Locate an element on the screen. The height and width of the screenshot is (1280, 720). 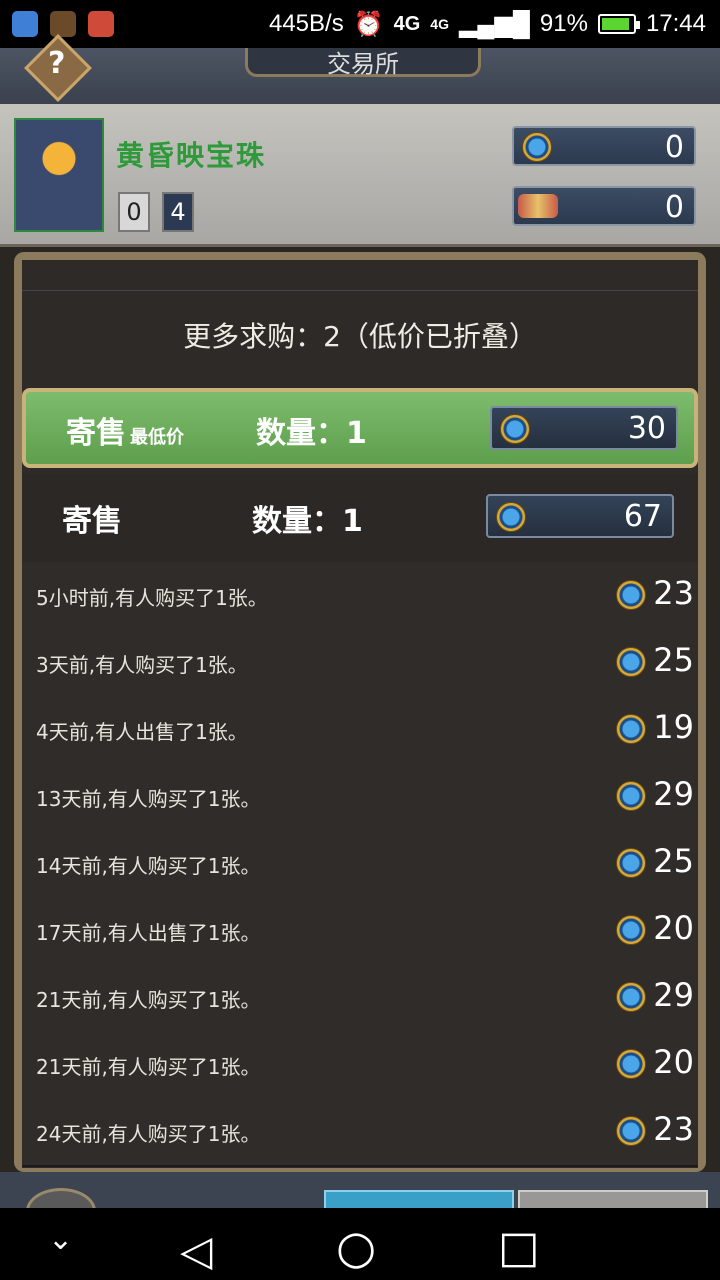
history-row: 21天前,有人购买了1张。 20 is located at coordinates (360, 1065).